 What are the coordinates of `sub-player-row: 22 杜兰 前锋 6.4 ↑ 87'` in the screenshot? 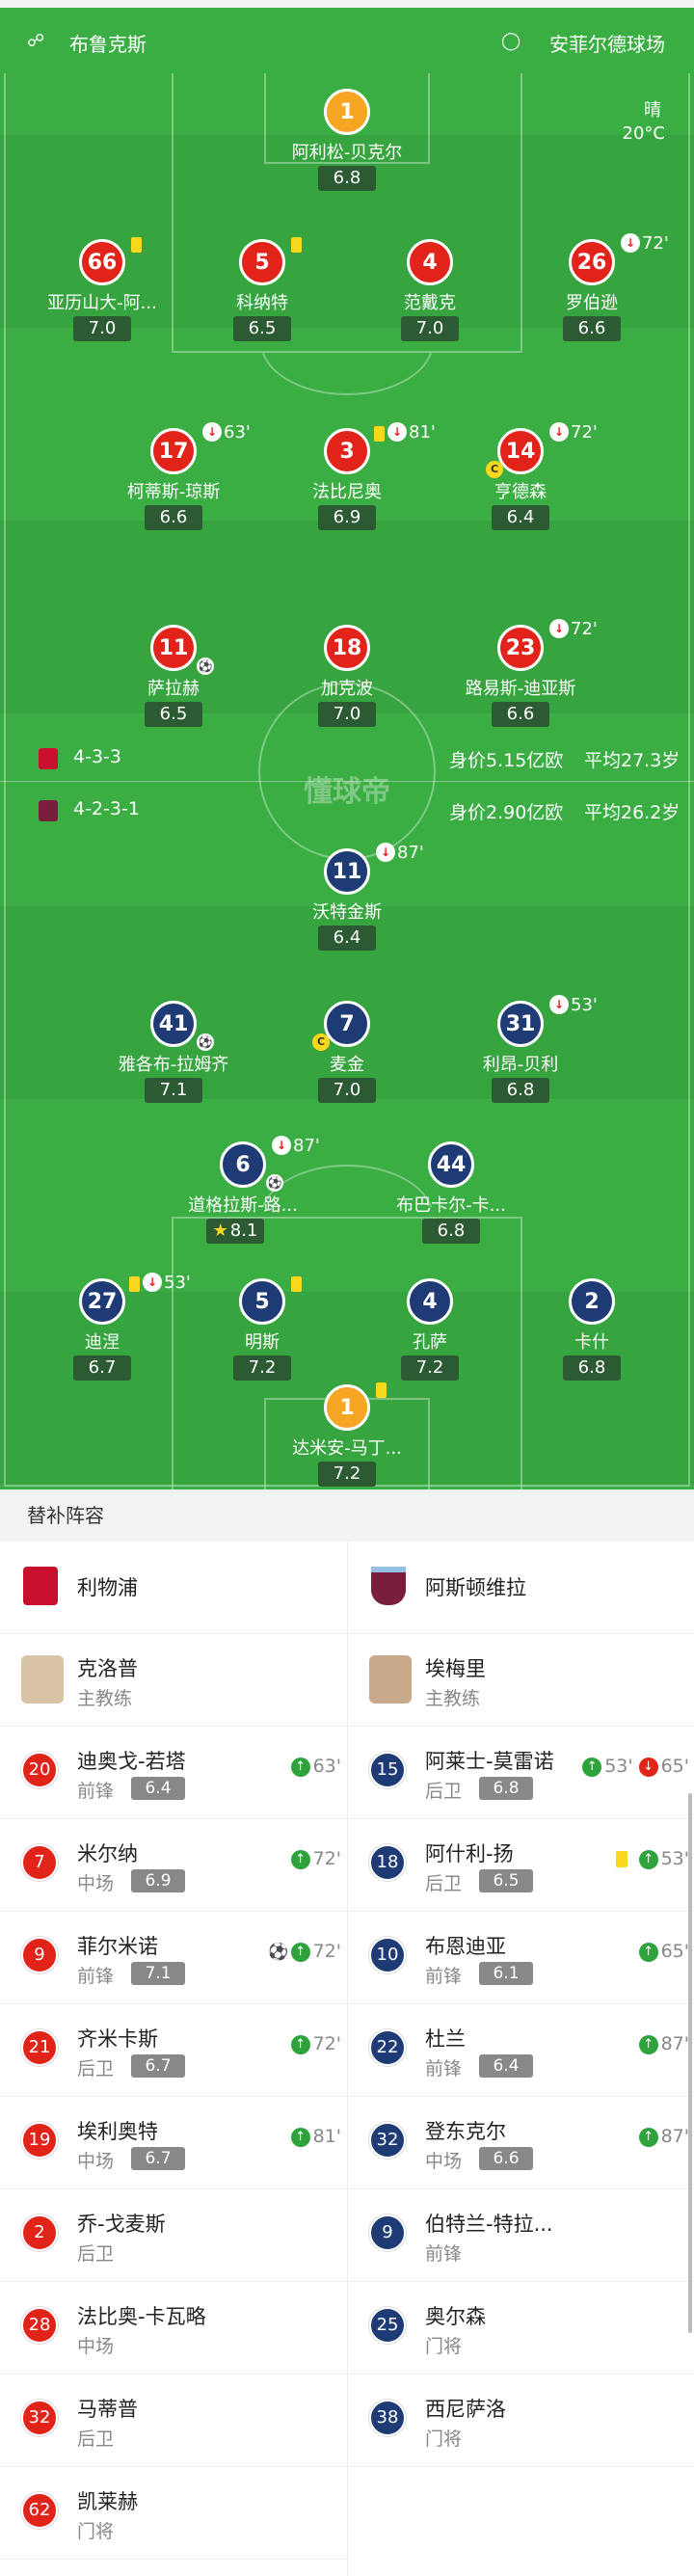 It's located at (521, 2051).